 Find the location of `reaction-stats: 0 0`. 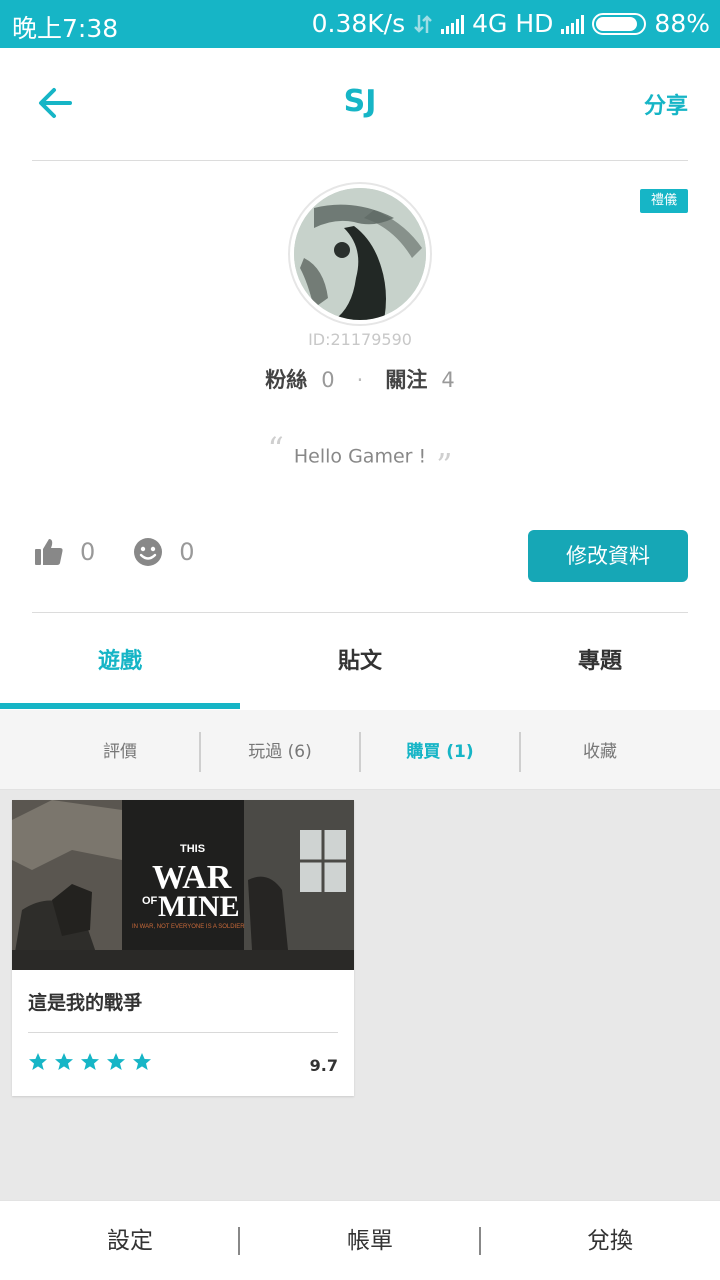

reaction-stats: 0 0 is located at coordinates (133, 552).